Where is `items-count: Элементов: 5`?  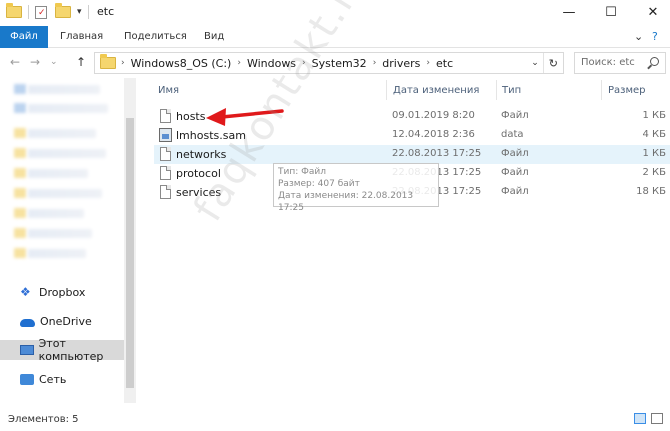
items-count: Элементов: 5 is located at coordinates (43, 419).